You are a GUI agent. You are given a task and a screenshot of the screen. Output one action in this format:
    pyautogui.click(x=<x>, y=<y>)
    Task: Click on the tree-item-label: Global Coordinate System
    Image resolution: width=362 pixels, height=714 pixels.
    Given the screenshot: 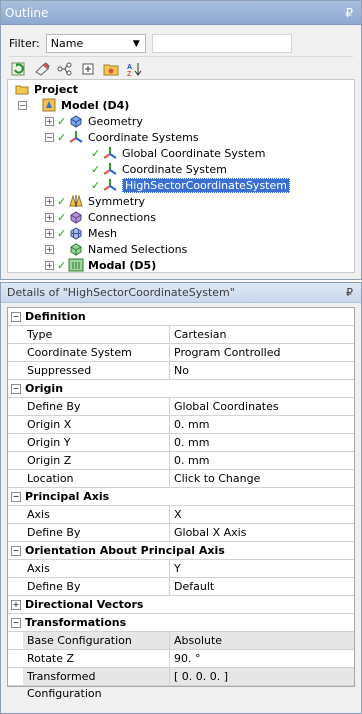 What is the action you would take?
    pyautogui.click(x=194, y=153)
    